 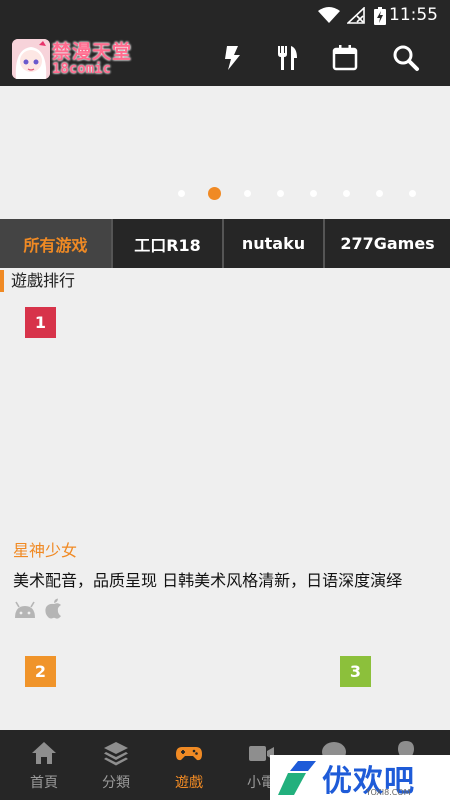 I want to click on tab-label: 所有游戏, so click(x=55, y=245).